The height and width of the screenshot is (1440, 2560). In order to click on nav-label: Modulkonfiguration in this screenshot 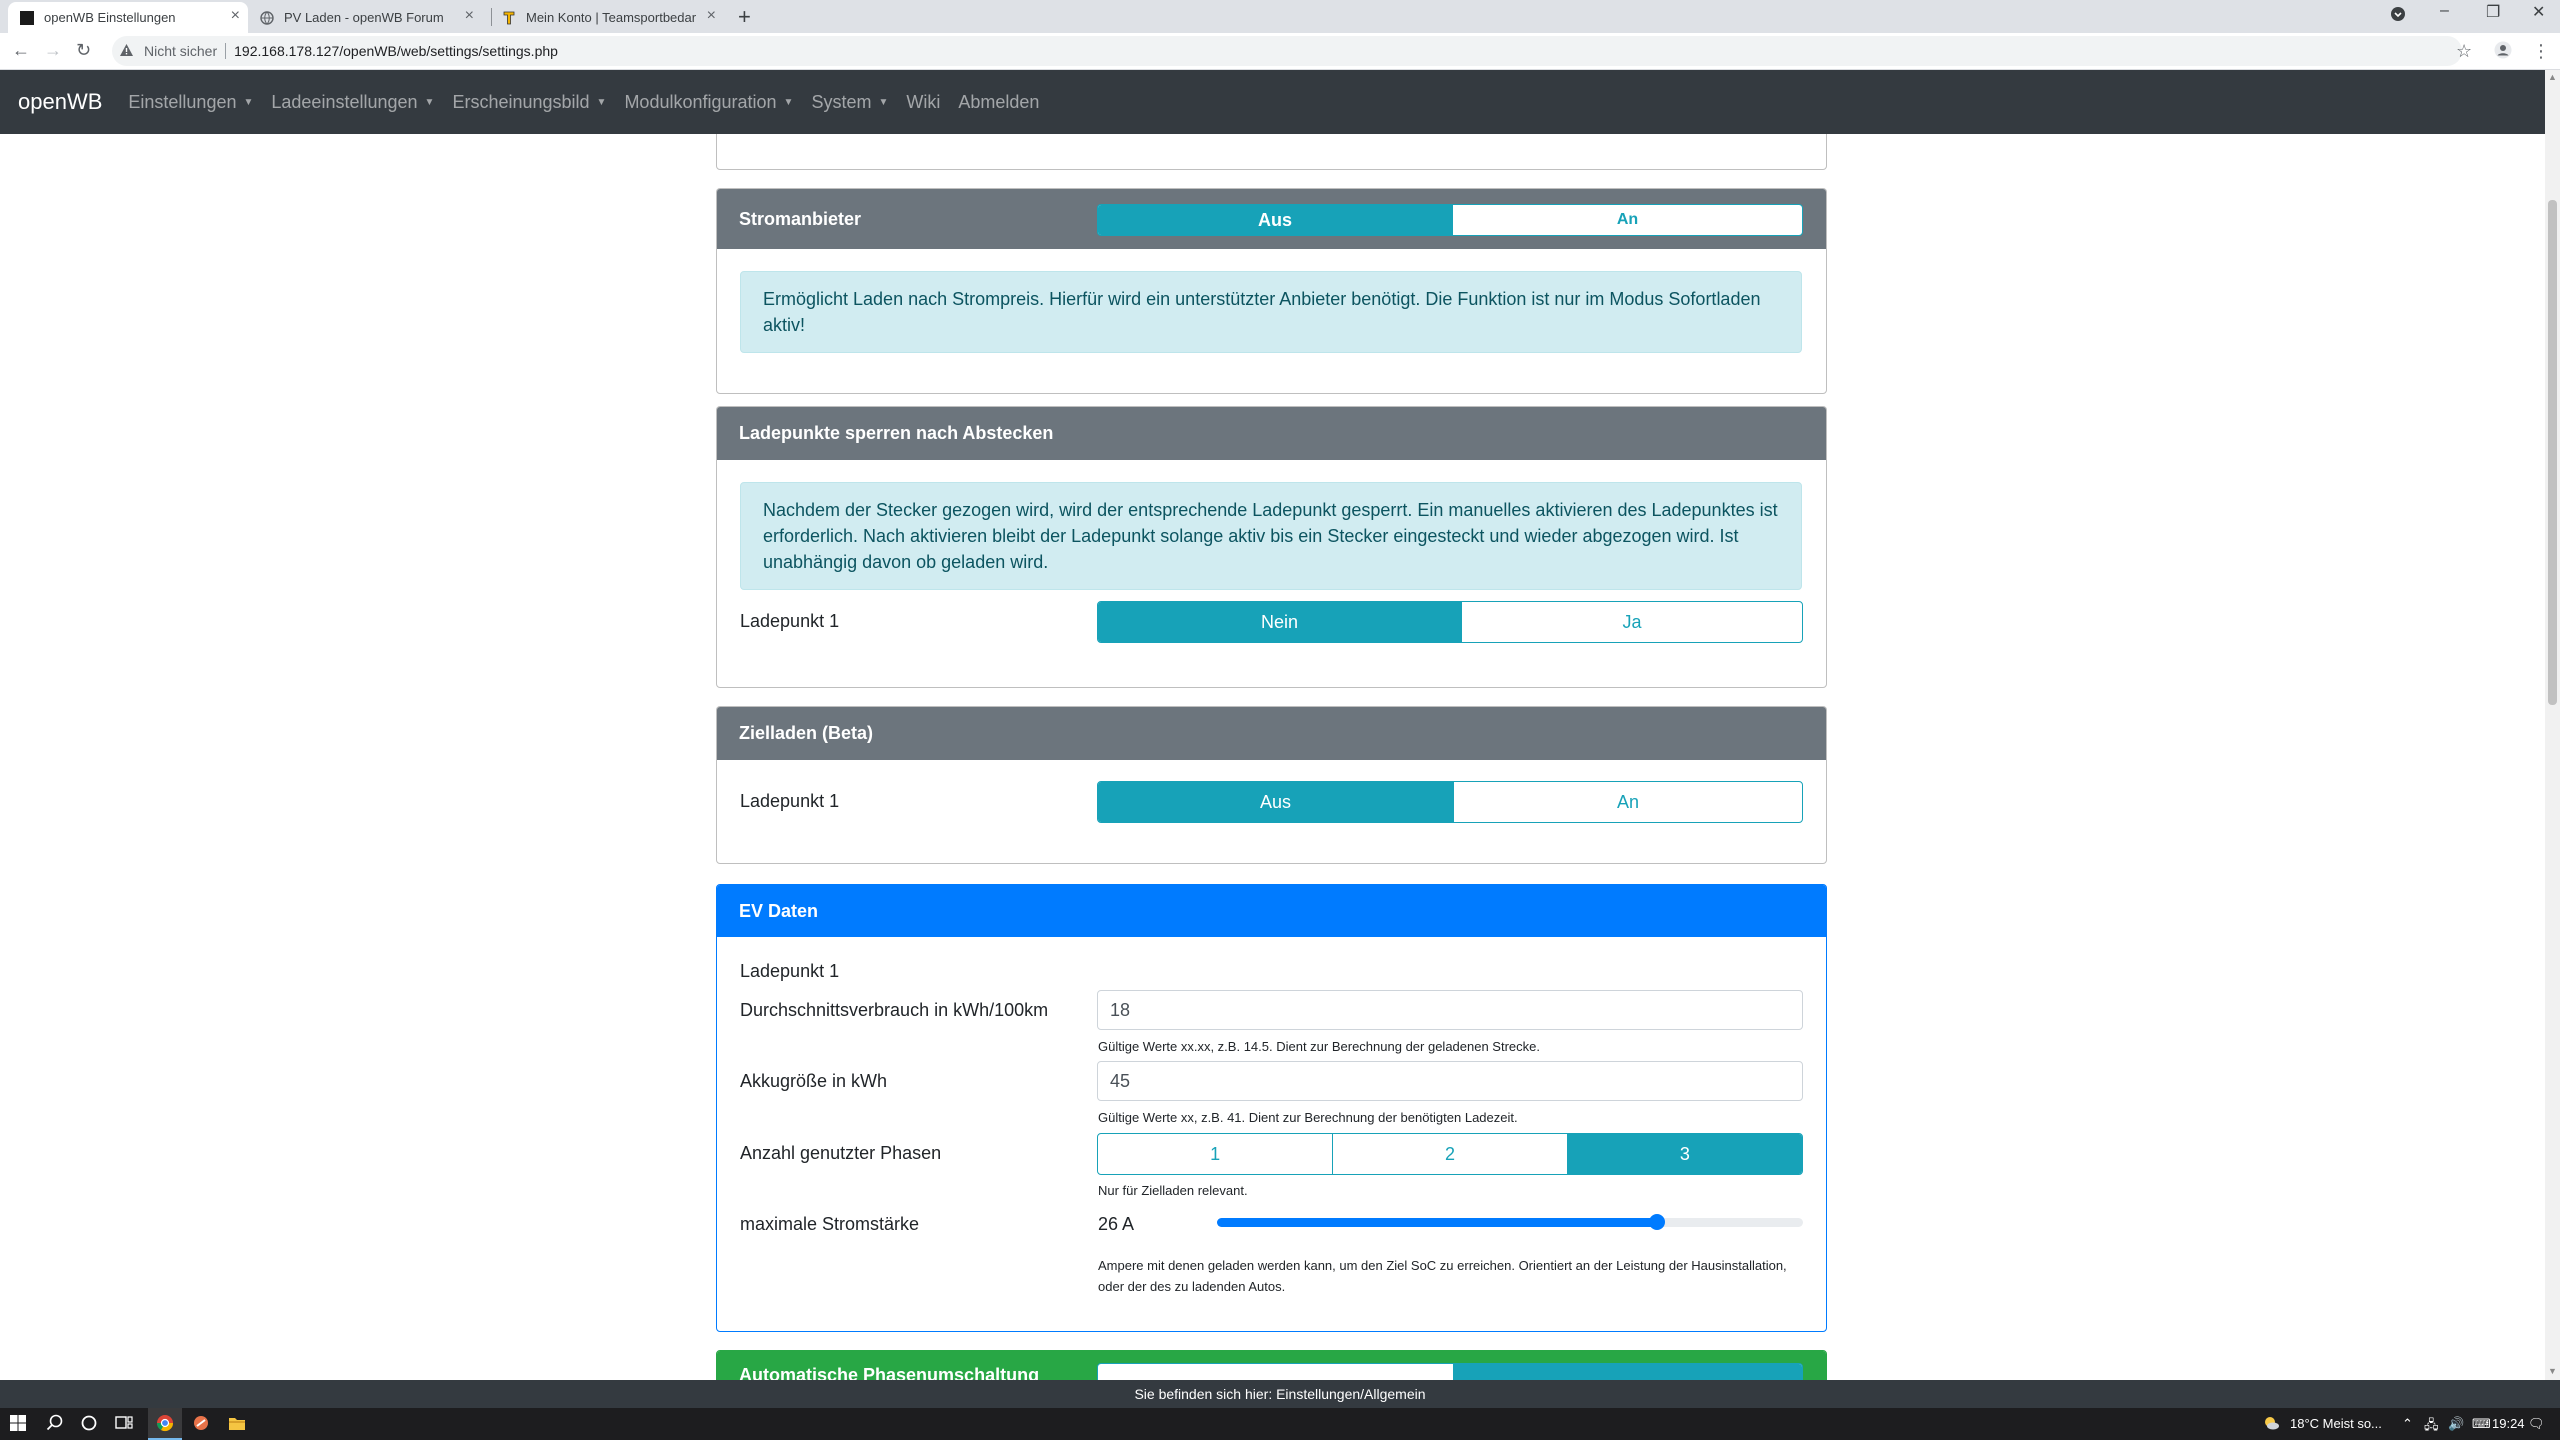, I will do `click(700, 101)`.